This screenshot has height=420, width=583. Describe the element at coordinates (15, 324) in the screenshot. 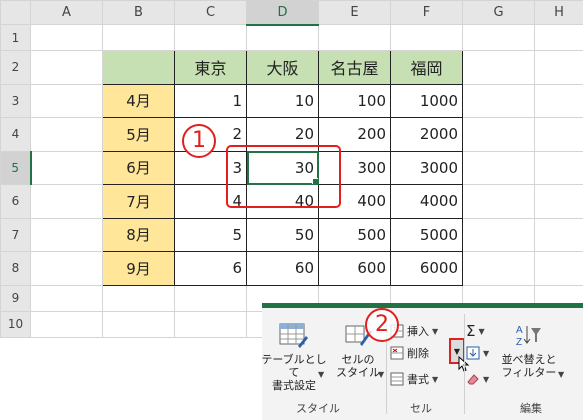

I see `row-header-10: 10` at that location.